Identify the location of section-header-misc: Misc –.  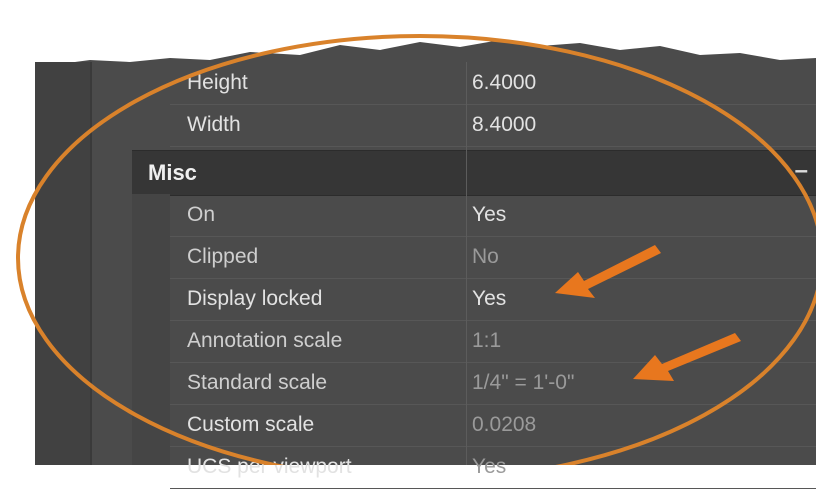
(474, 173).